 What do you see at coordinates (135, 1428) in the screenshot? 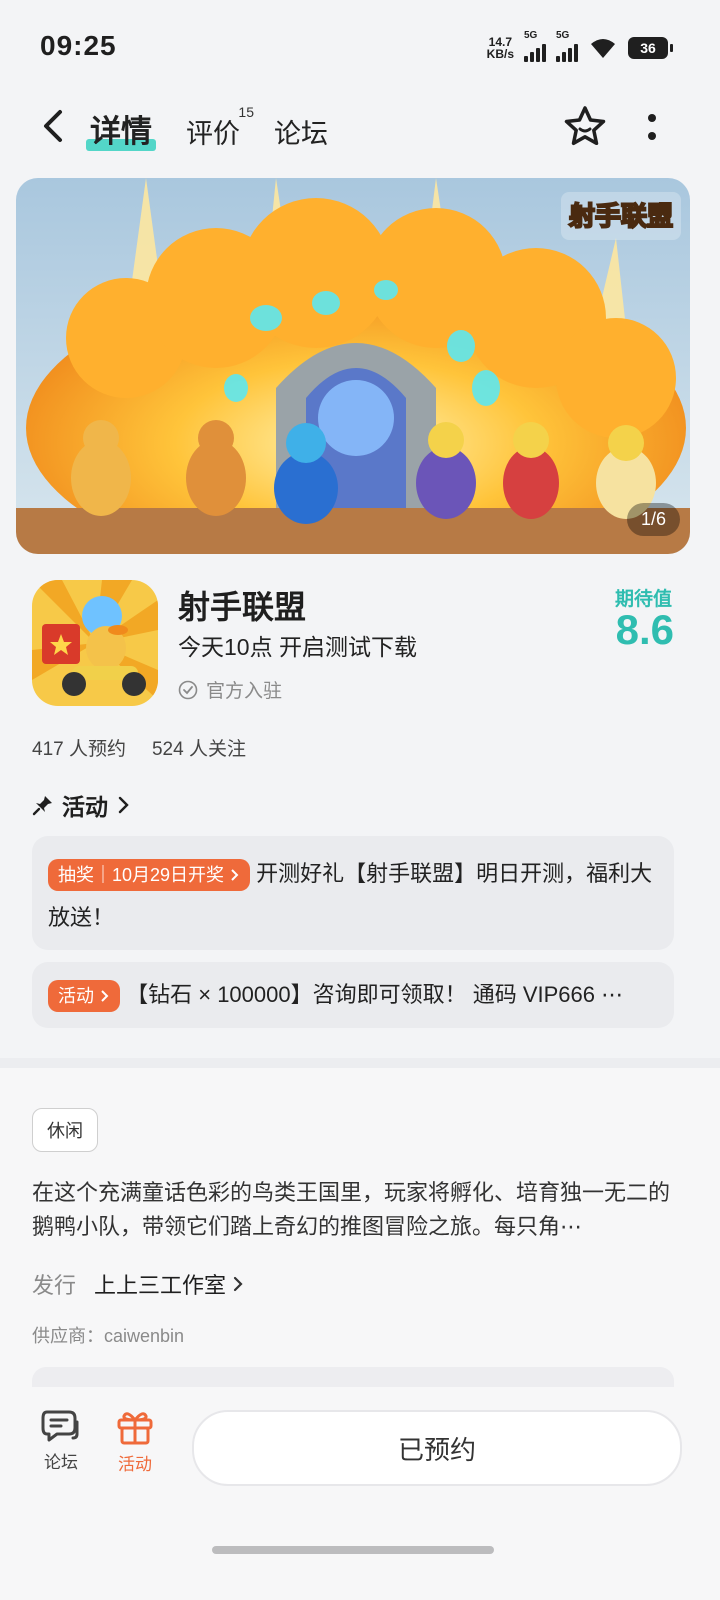
I see `gift-icon` at bounding box center [135, 1428].